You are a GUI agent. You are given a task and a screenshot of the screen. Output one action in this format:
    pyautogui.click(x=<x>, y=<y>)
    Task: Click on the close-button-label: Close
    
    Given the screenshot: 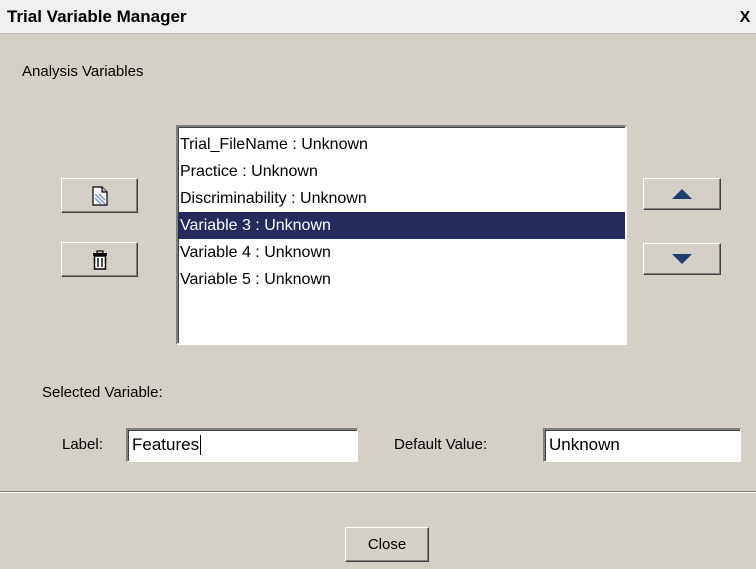 What is the action you would take?
    pyautogui.click(x=387, y=544)
    